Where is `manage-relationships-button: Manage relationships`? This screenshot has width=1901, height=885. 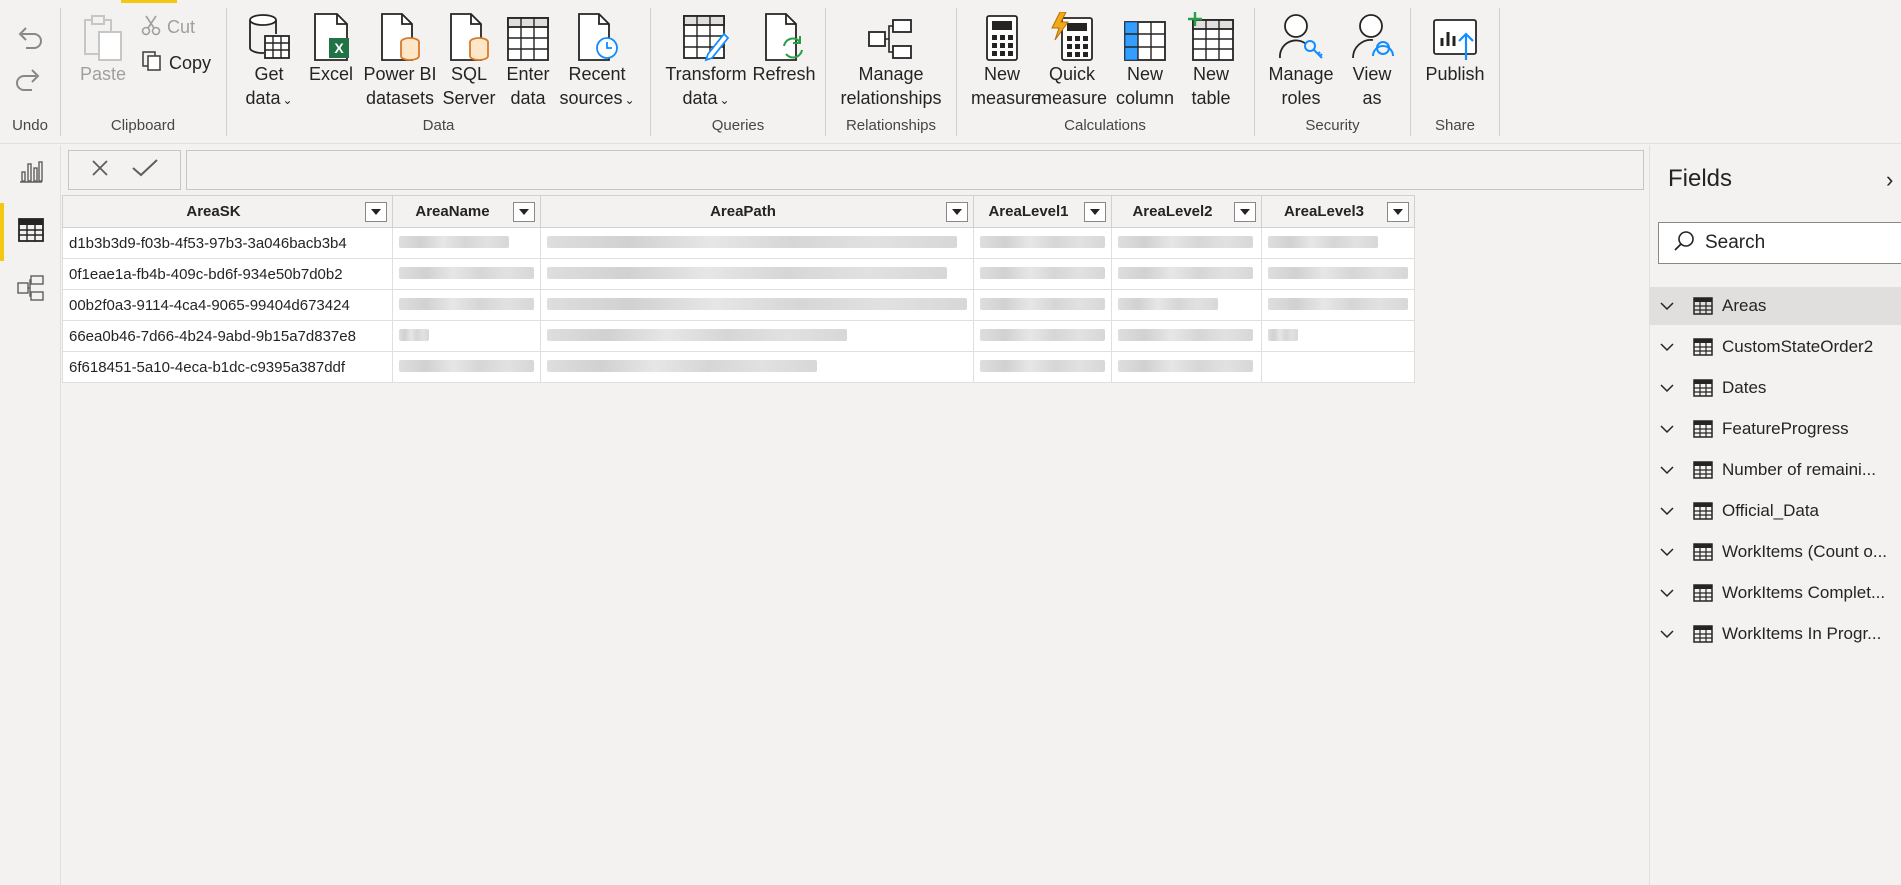 manage-relationships-button: Manage relationships is located at coordinates (891, 60).